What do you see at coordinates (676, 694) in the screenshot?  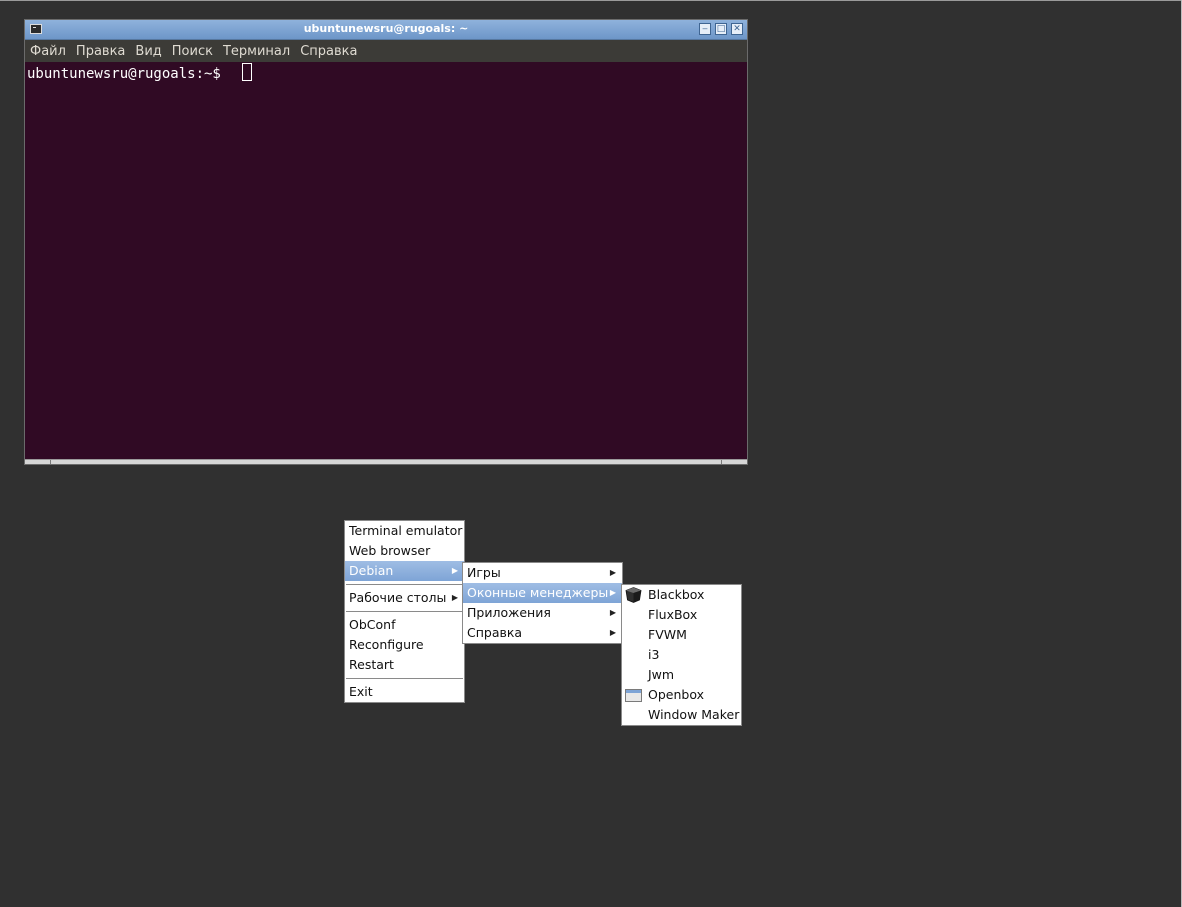 I see `menu-item-label: Openbox` at bounding box center [676, 694].